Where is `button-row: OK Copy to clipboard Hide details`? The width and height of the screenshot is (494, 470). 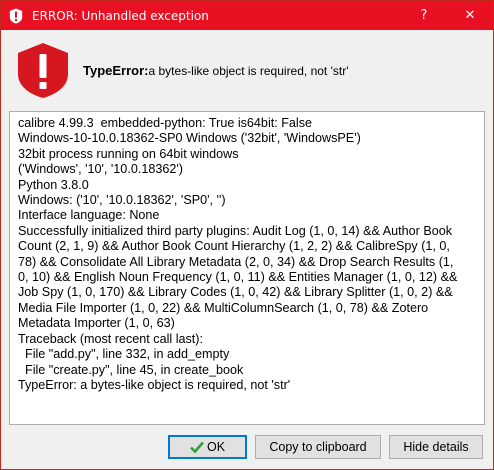
button-row: OK Copy to clipboard Hide details is located at coordinates (247, 447).